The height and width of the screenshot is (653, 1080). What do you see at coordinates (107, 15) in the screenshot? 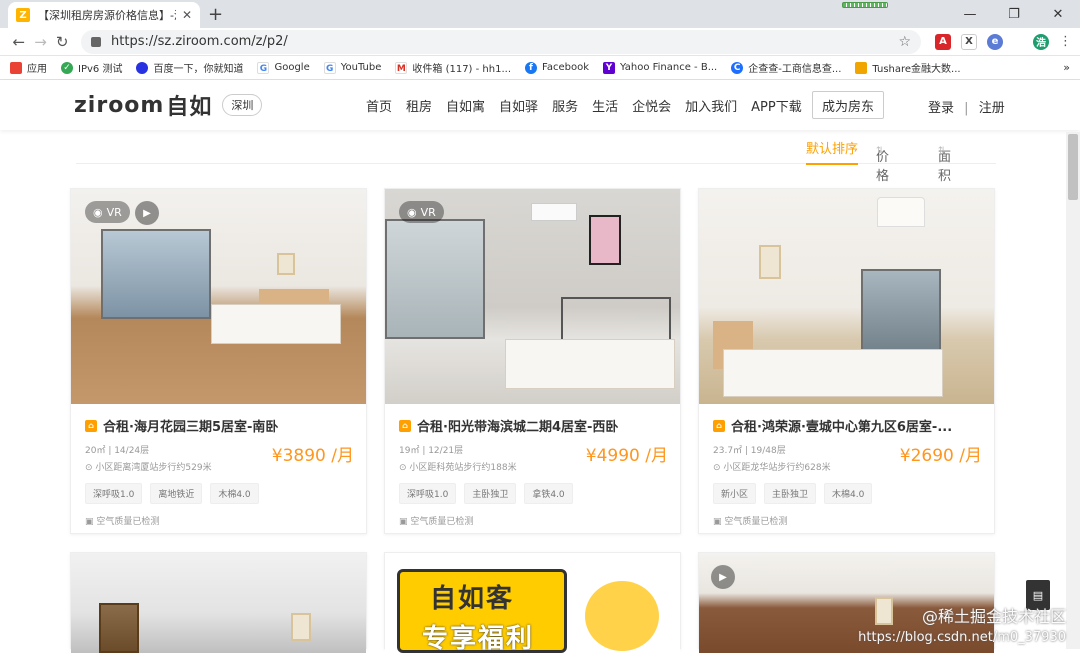
I see `tab-title: 【深圳租房房源价格信息】-深圳` at bounding box center [107, 15].